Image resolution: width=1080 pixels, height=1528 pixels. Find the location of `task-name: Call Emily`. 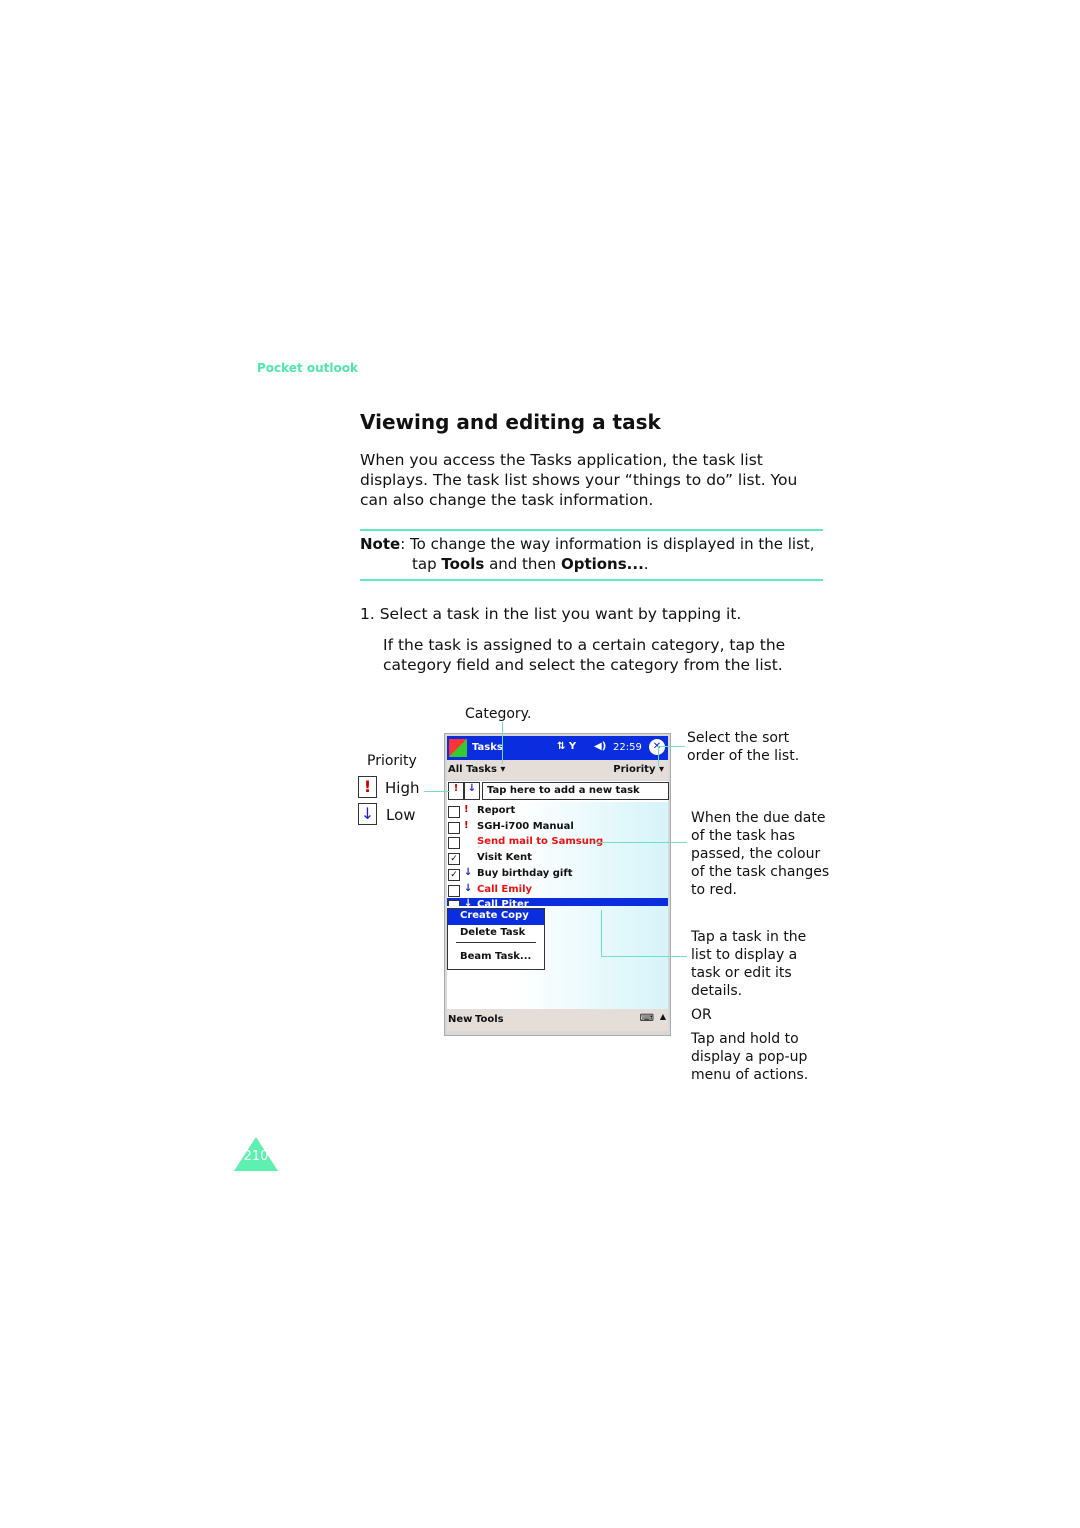

task-name: Call Emily is located at coordinates (505, 889).